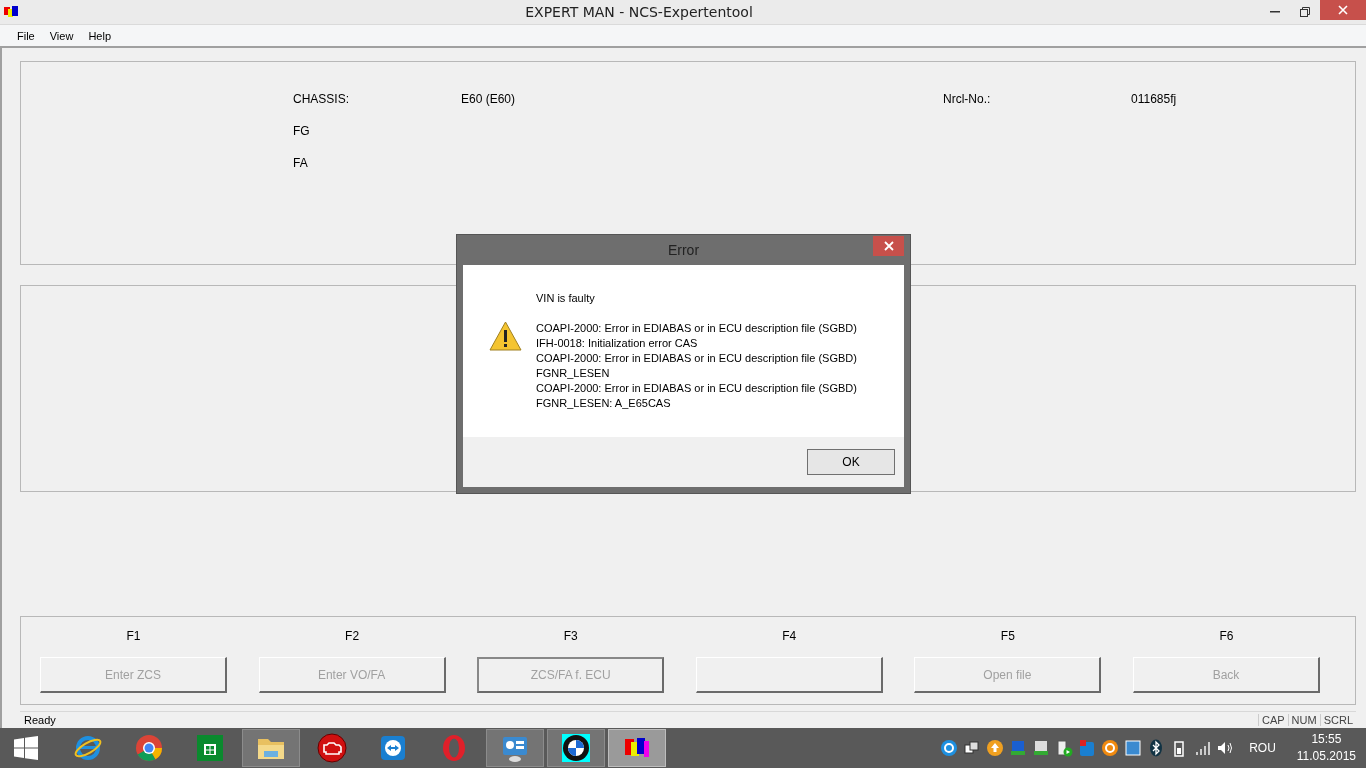 The height and width of the screenshot is (768, 1366). I want to click on field-value: 011685fj, so click(1154, 99).